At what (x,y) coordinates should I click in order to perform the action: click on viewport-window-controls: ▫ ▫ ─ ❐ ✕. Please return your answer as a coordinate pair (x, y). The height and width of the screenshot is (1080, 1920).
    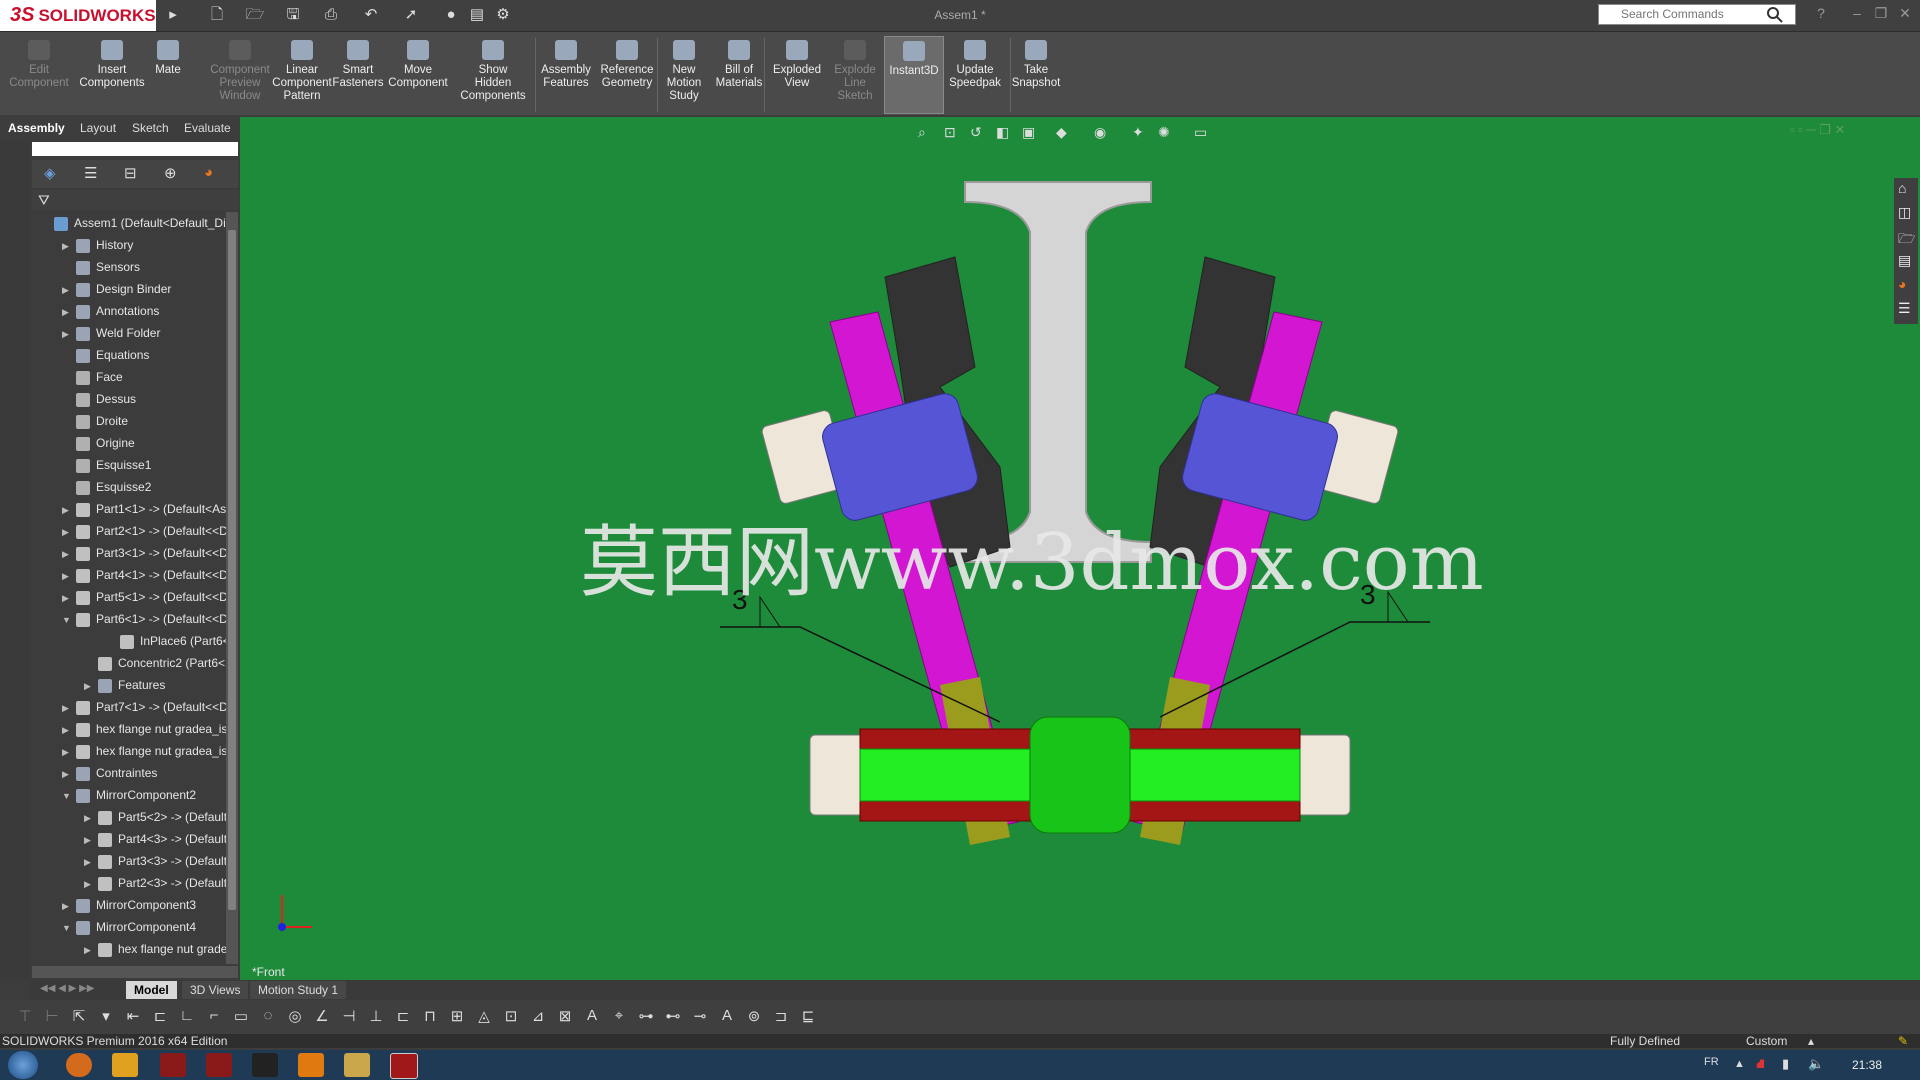
    Looking at the image, I should click on (1817, 130).